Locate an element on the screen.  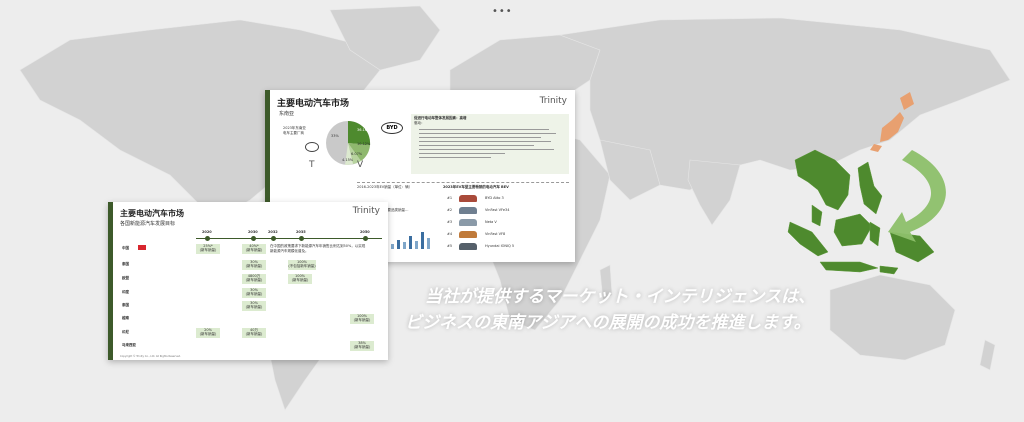
caption-line-2: ビジネスの東南アジアへの展開の成功を推進します。 is located at coordinates (608, 323).